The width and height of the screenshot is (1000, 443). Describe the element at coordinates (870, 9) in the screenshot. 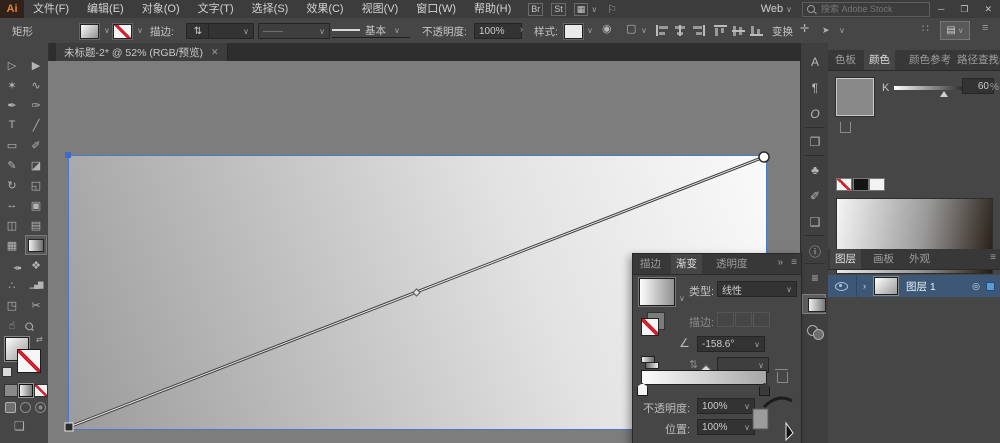

I see `search-input` at that location.